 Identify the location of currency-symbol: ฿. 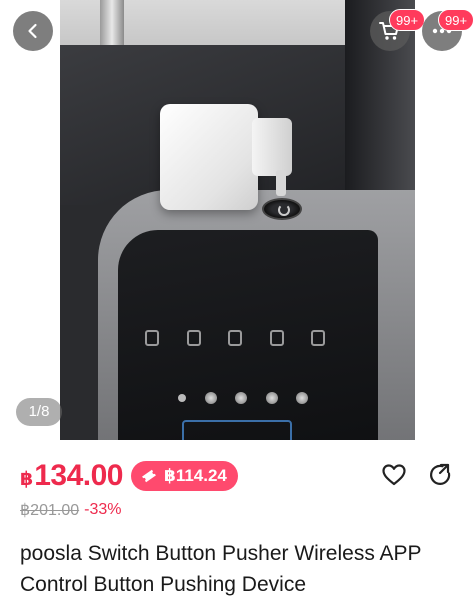
(27, 479).